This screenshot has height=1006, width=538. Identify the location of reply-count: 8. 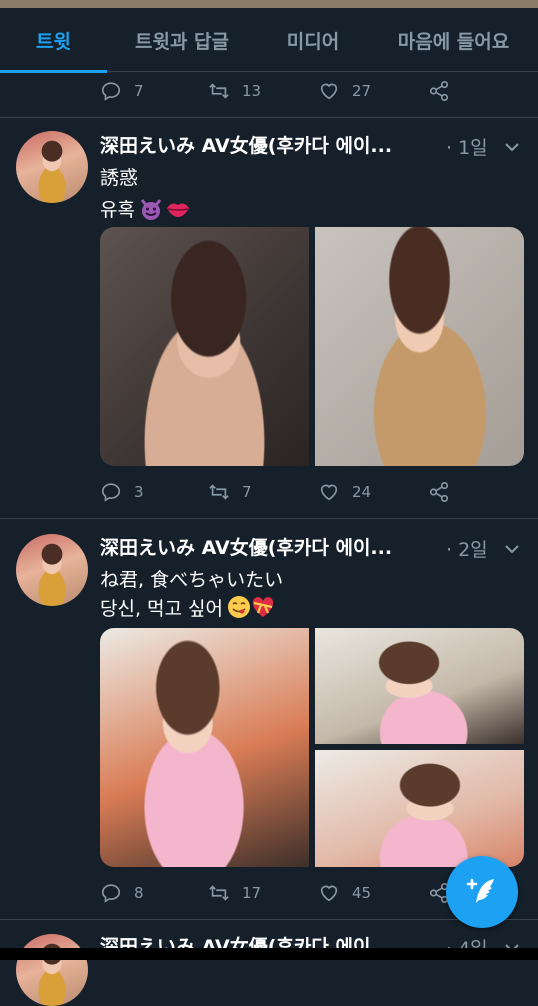
(139, 893).